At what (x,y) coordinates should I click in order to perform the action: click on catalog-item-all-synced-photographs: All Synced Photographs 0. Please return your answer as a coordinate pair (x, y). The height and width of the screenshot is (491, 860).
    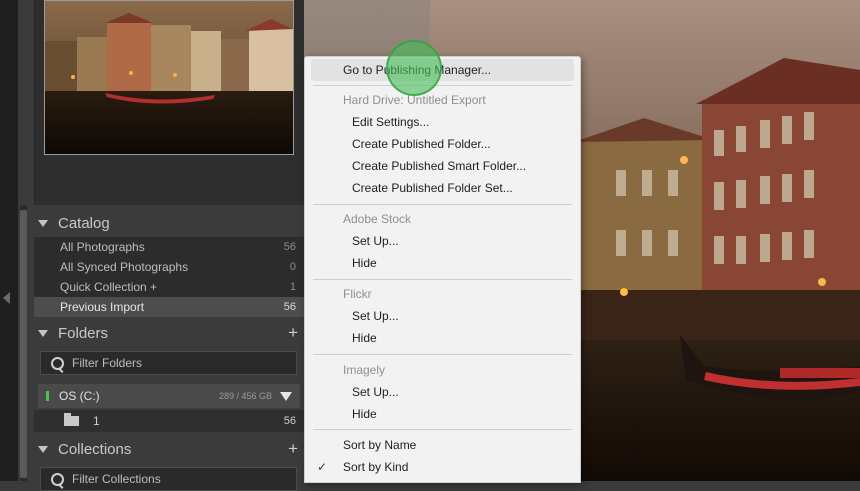
    Looking at the image, I should click on (169, 267).